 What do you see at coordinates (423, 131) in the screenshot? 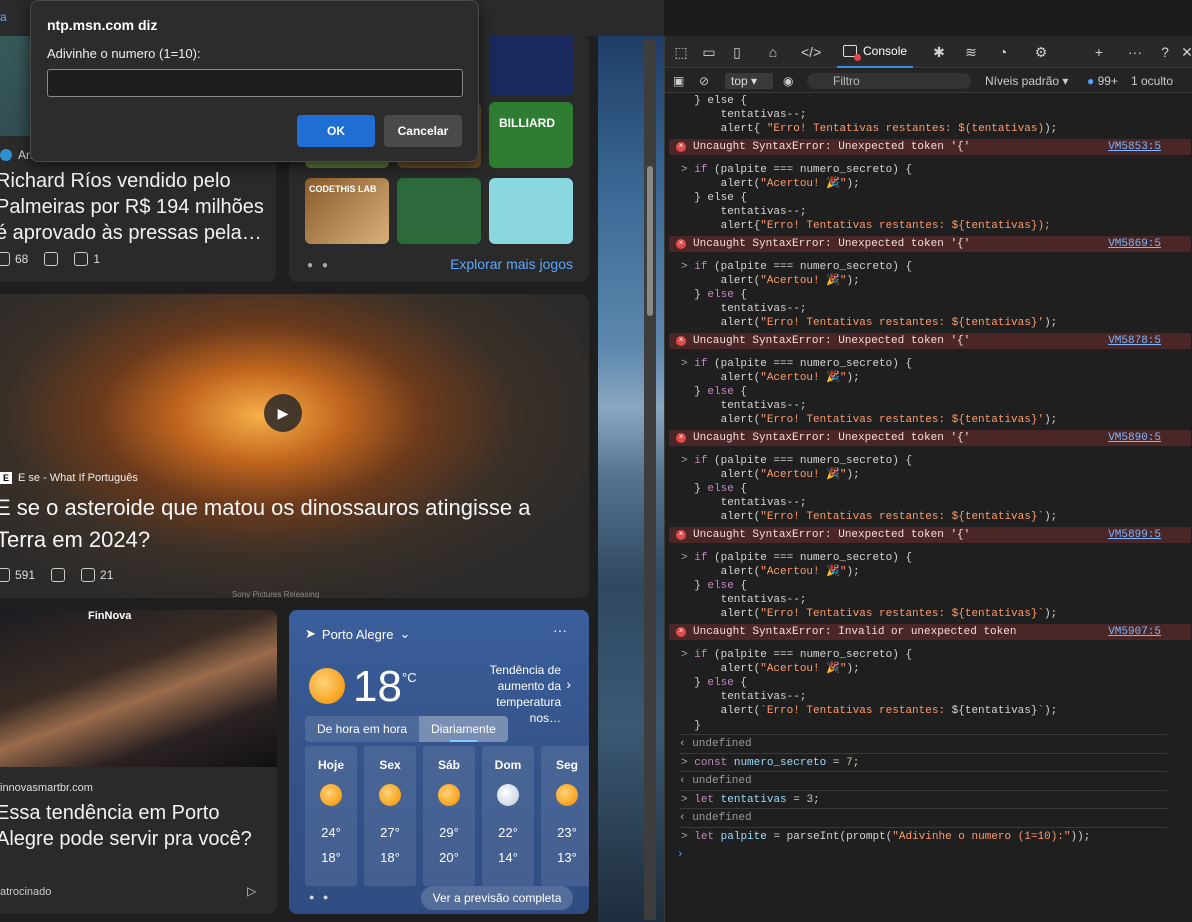
I see `cancel-button: Cancelar` at bounding box center [423, 131].